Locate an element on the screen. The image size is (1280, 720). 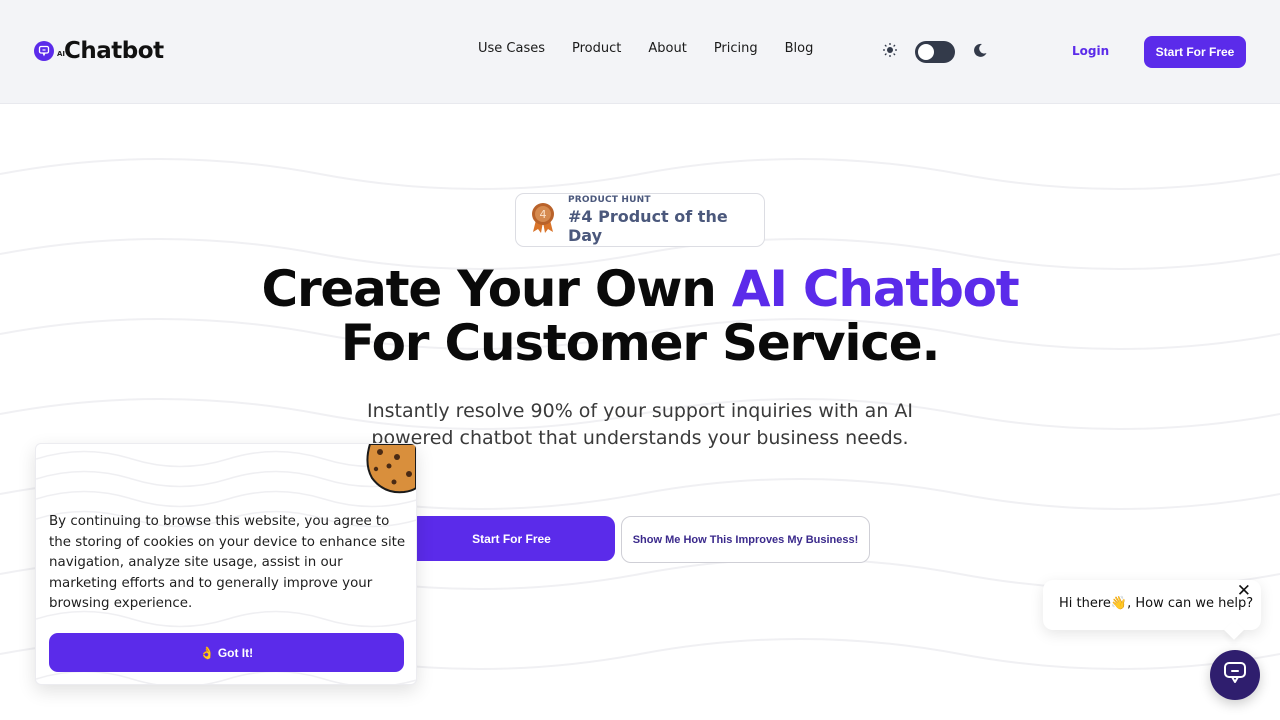
theme-toggle is located at coordinates (935, 52).